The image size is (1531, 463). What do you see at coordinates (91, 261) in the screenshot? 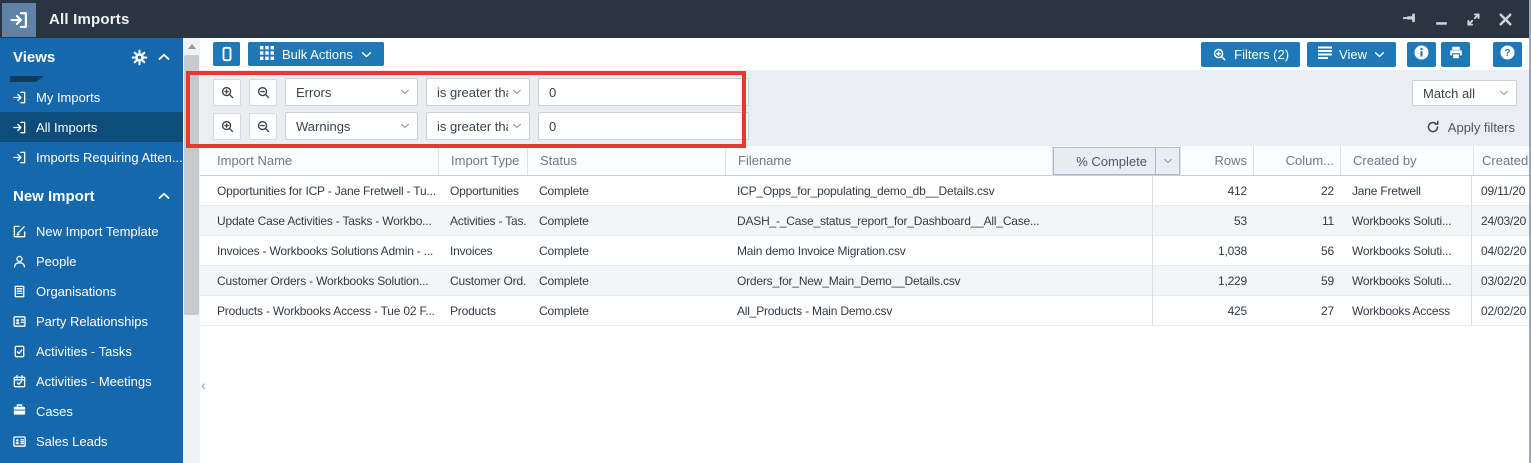
I see `sidebar-item-people: People` at bounding box center [91, 261].